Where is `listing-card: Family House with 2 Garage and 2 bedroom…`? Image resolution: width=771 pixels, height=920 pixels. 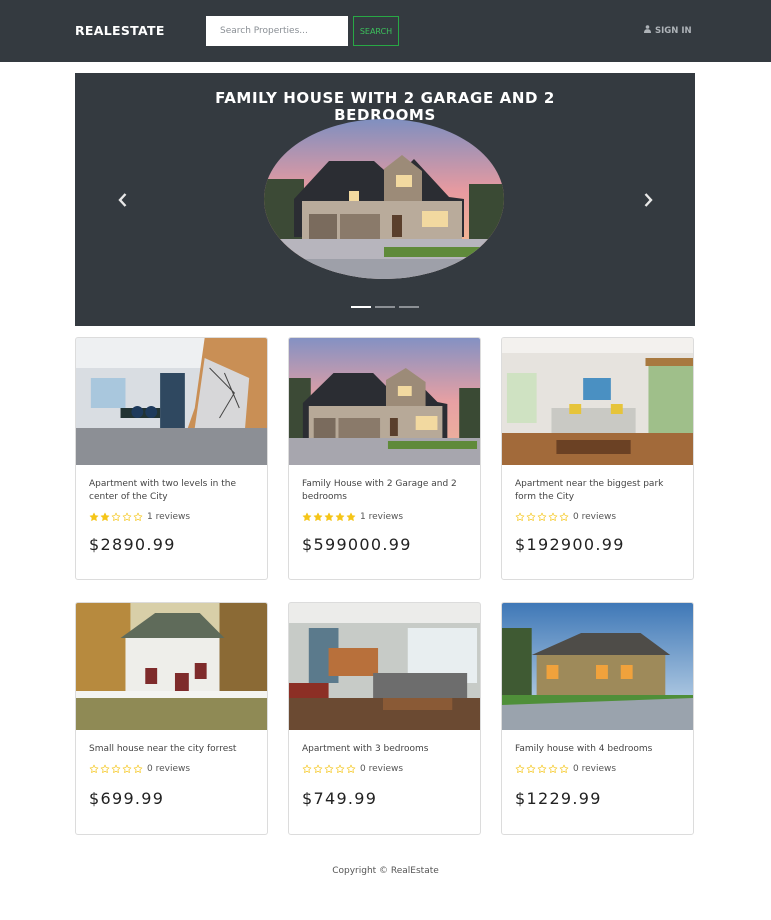 listing-card: Family House with 2 Garage and 2 bedroom… is located at coordinates (384, 458).